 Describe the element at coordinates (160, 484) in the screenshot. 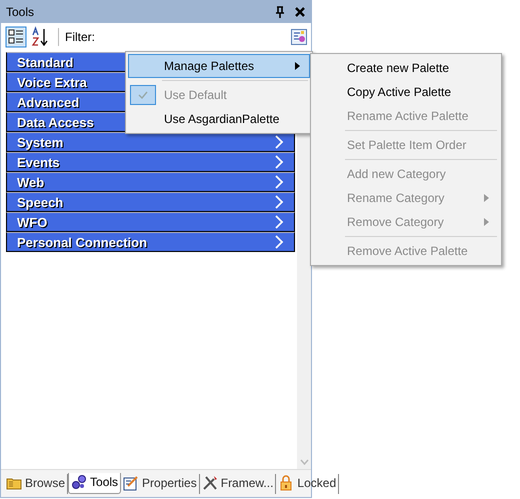

I see `tab: Properties` at that location.